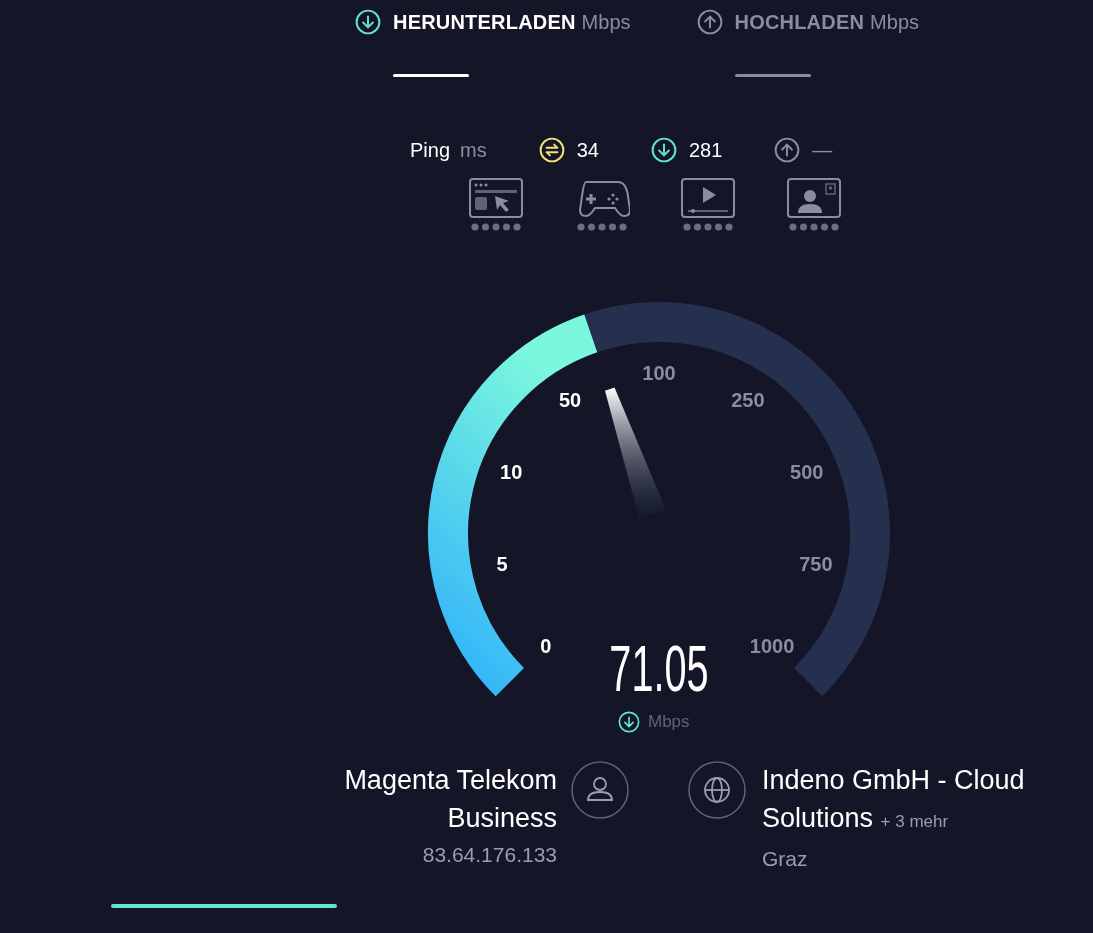  I want to click on latency-value: 34, so click(587, 150).